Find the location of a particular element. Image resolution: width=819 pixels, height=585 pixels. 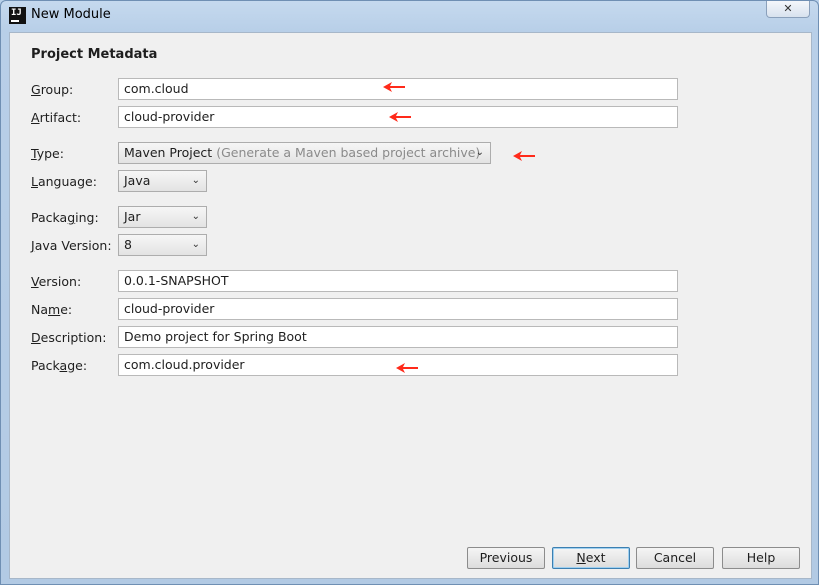

java-version-label: Java Version: is located at coordinates (71, 245).